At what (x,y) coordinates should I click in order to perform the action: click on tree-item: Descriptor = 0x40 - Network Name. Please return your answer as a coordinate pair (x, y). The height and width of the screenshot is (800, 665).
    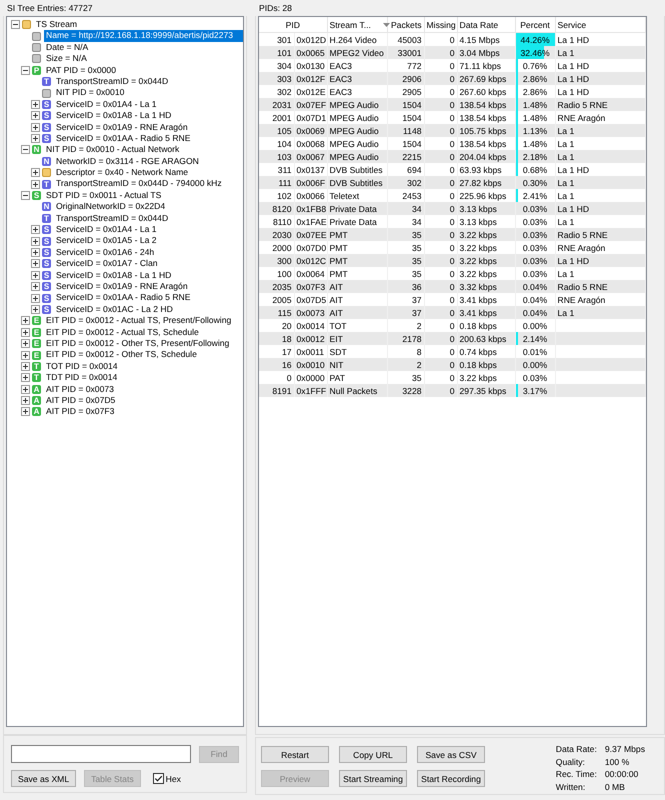
    Looking at the image, I should click on (148, 172).